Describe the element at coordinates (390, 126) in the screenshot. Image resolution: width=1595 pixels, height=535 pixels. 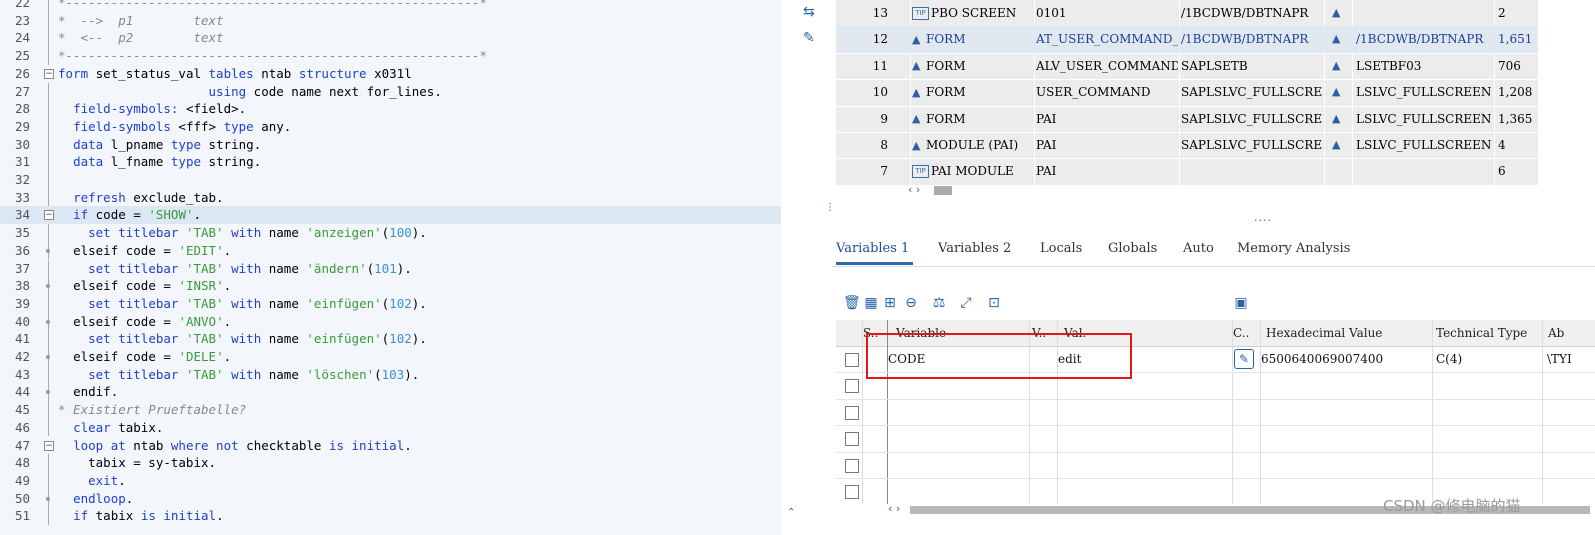
I see `code-line: 29 field-symbols <fff> type any.` at that location.